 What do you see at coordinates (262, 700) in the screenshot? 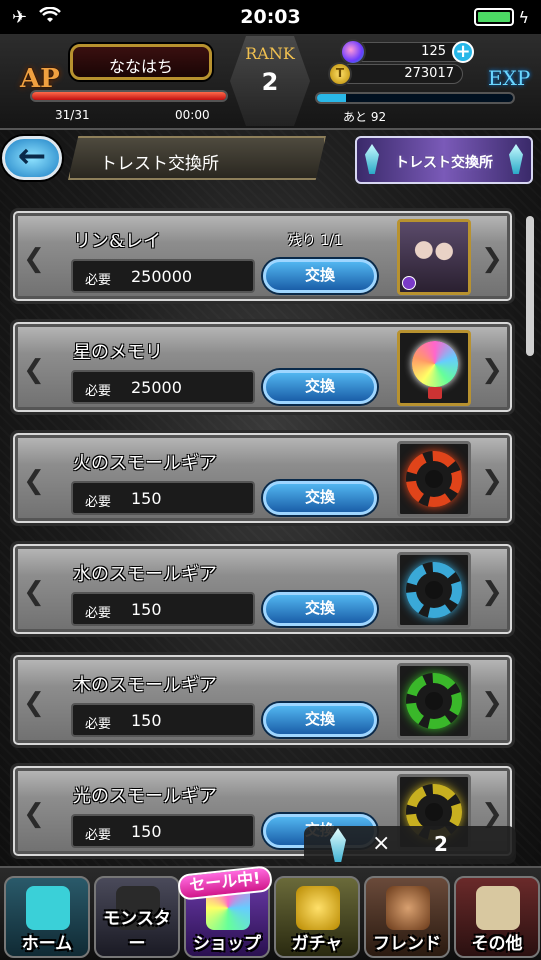
I see `exchange-item: ❮ ❯ 木のスモールギア 必要 150 交換` at bounding box center [262, 700].